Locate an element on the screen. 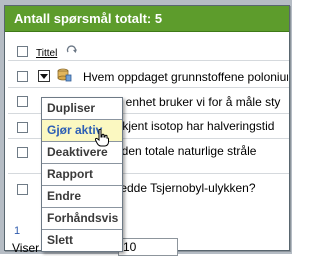 This screenshot has width=320, height=256. dropdown-arrow-icon is located at coordinates (44, 76).